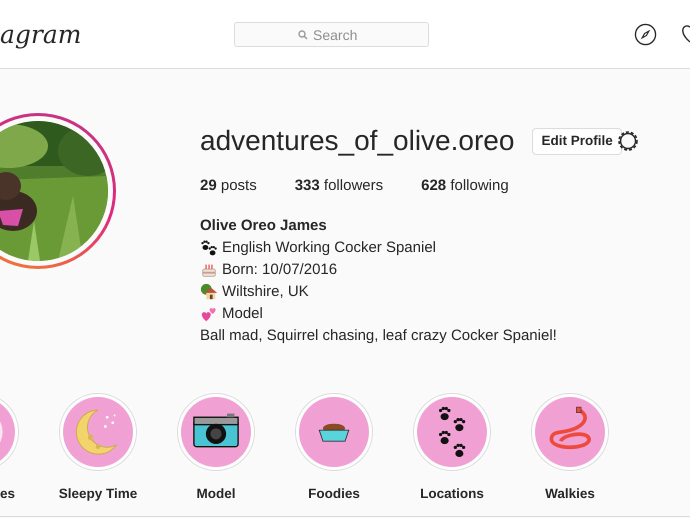 Image resolution: width=690 pixels, height=518 pixels. What do you see at coordinates (264, 226) in the screenshot?
I see `full-name: Olive Oreo James` at bounding box center [264, 226].